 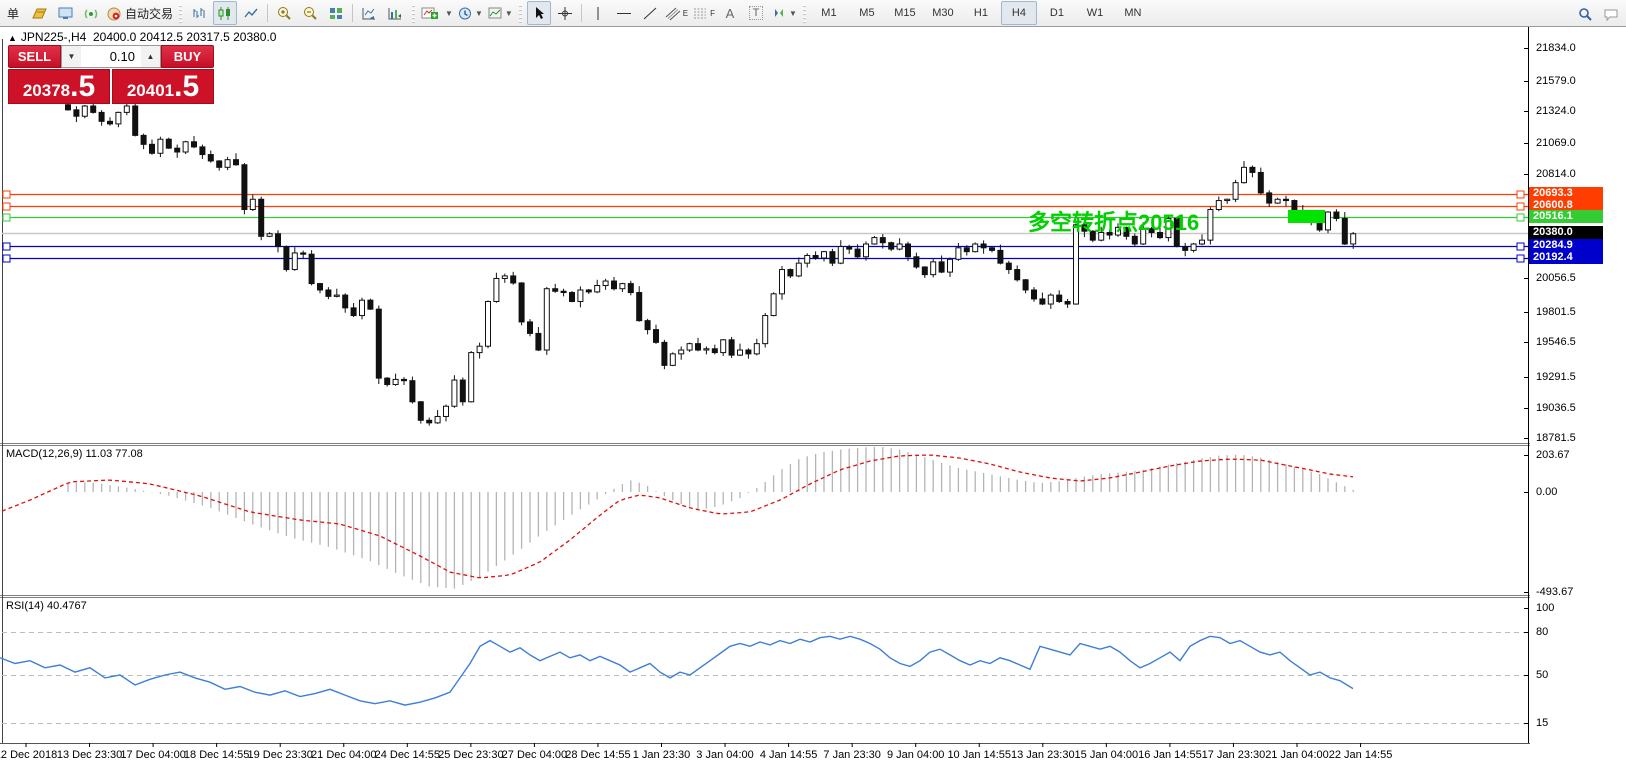 I want to click on signal-icon, so click(x=91, y=13).